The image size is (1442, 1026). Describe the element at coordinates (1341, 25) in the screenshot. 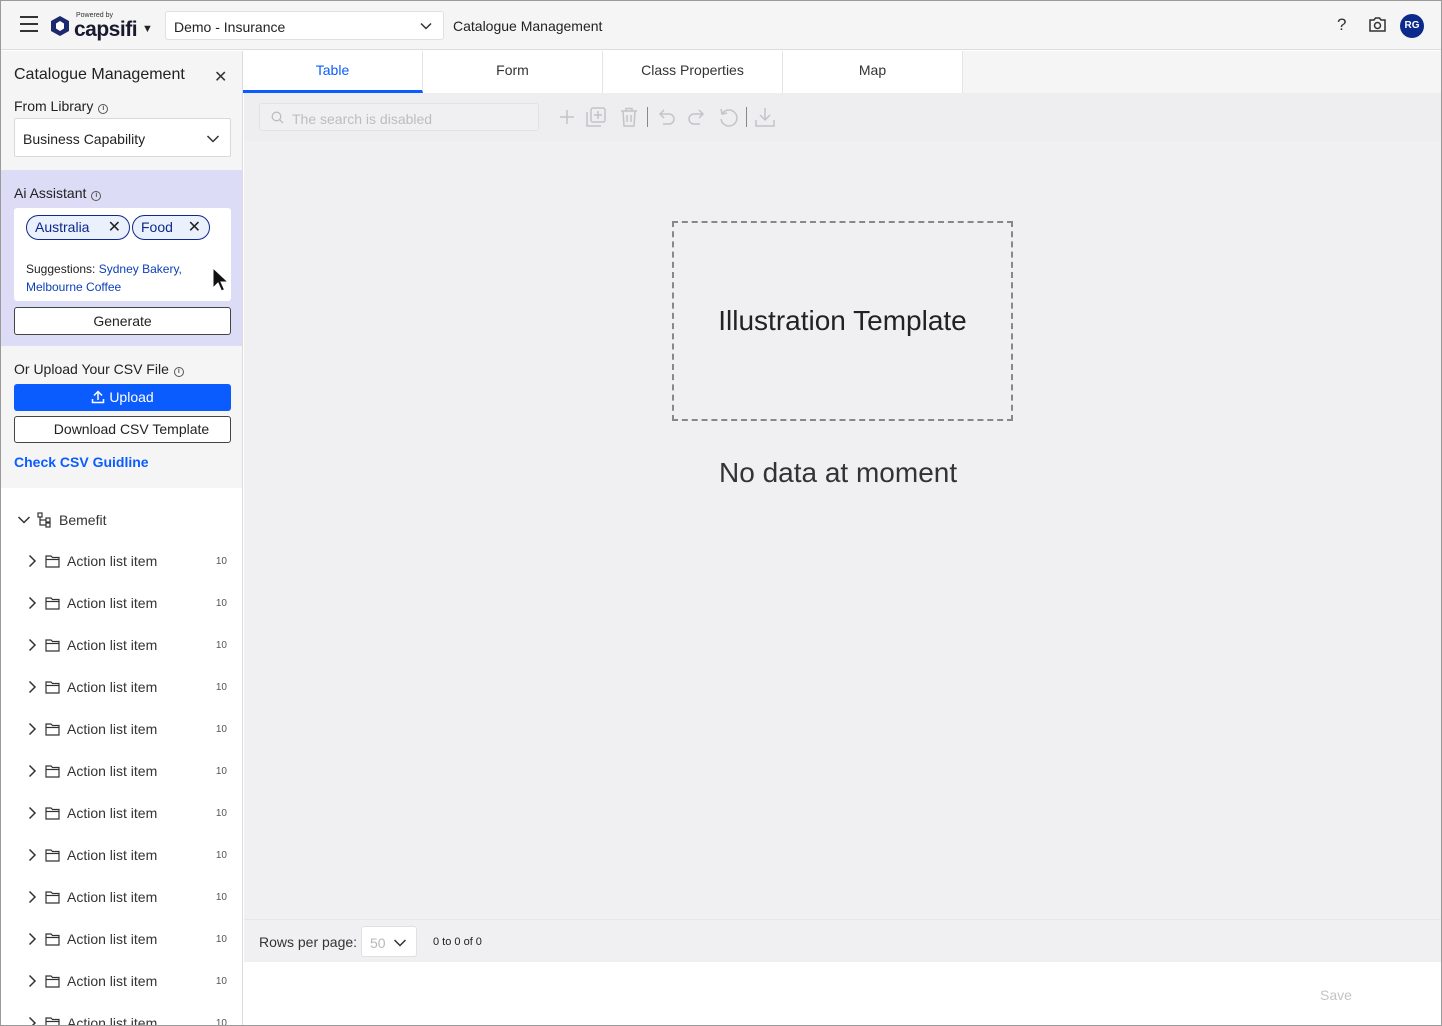

I see `help-icon: ?` at that location.